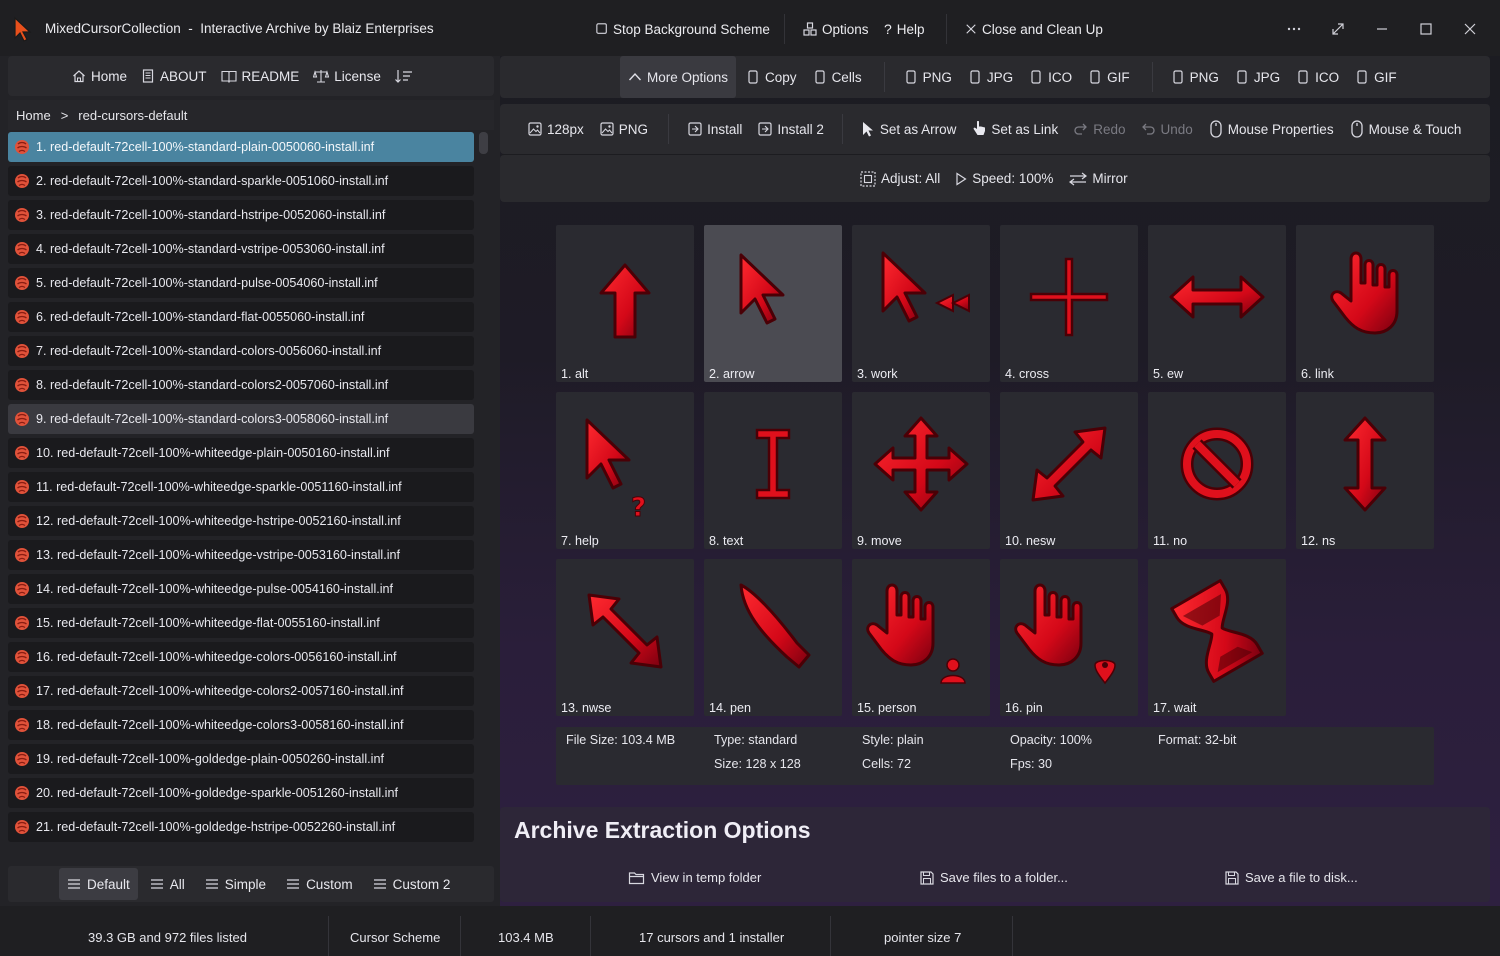 The height and width of the screenshot is (956, 1500). Describe the element at coordinates (167, 884) in the screenshot. I see `tab-all: All` at that location.